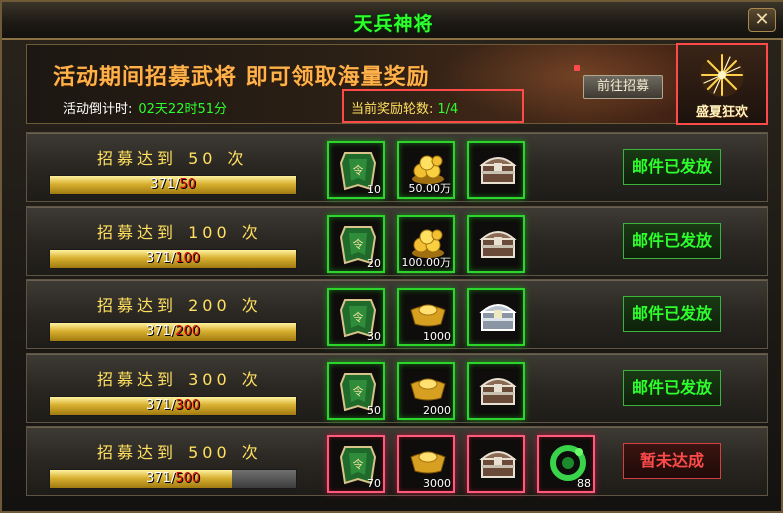  I want to click on reward-slot: 令 20, so click(356, 243).